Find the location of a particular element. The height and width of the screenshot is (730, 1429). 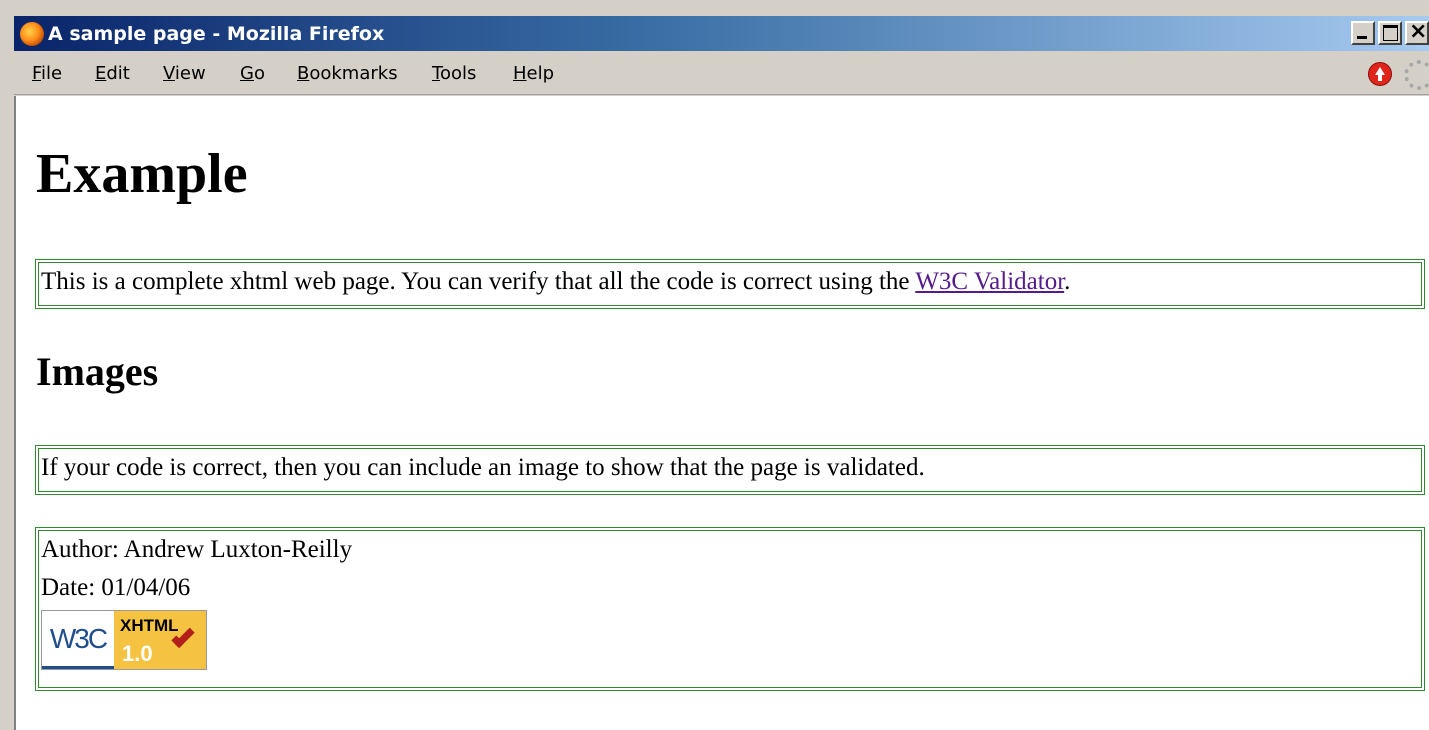

menu-tools-accel: T is located at coordinates (436, 73).